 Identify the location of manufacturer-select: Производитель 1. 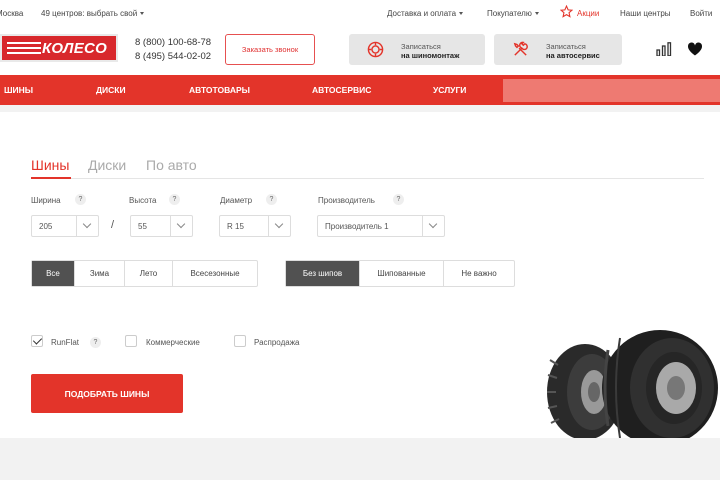
(381, 226).